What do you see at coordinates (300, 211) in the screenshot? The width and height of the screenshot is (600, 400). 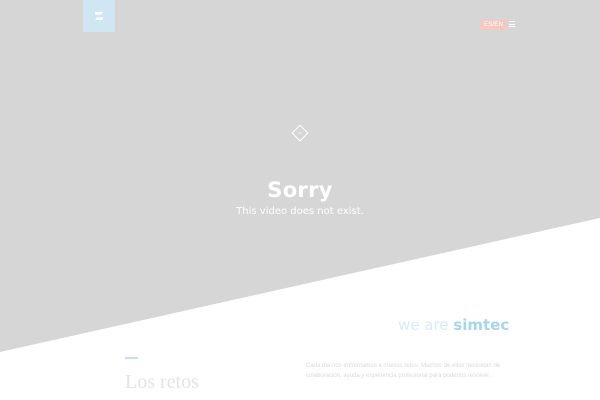 I see `error-message: This video does not exist.` at bounding box center [300, 211].